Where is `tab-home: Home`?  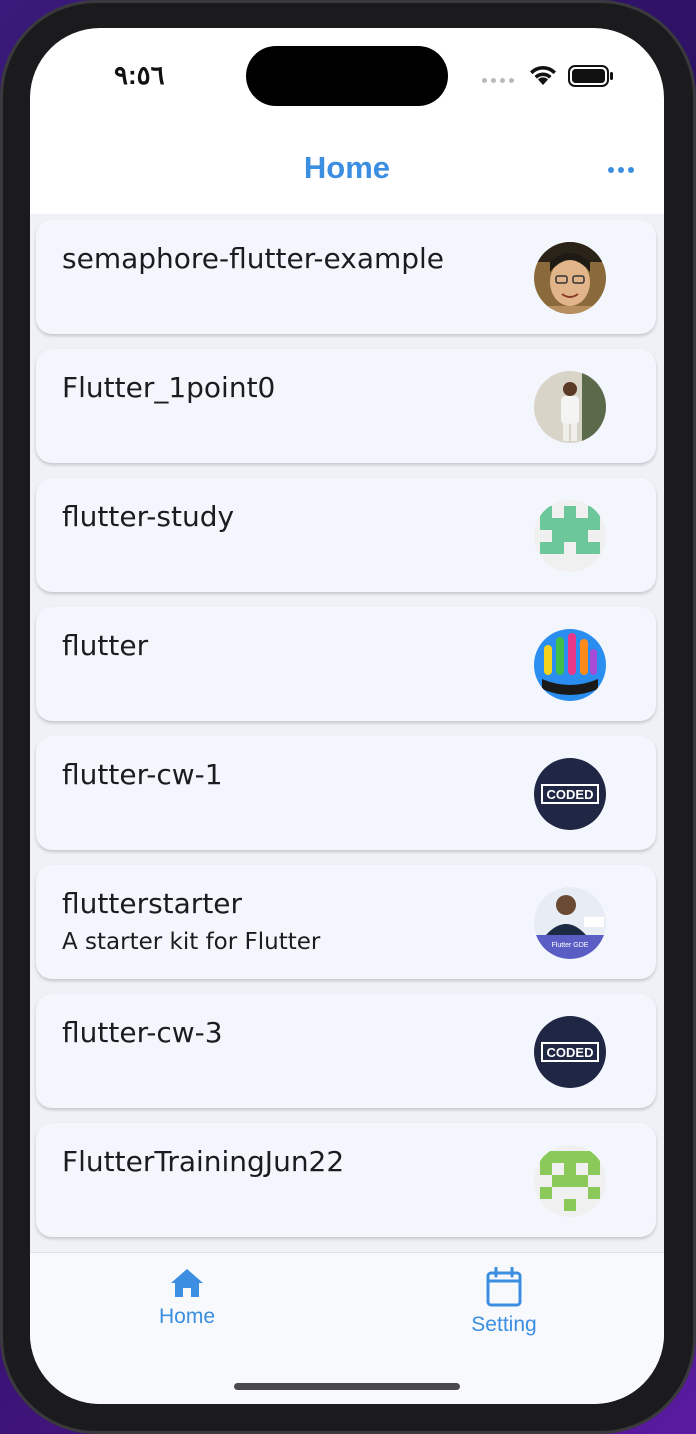
tab-home: Home is located at coordinates (187, 1307).